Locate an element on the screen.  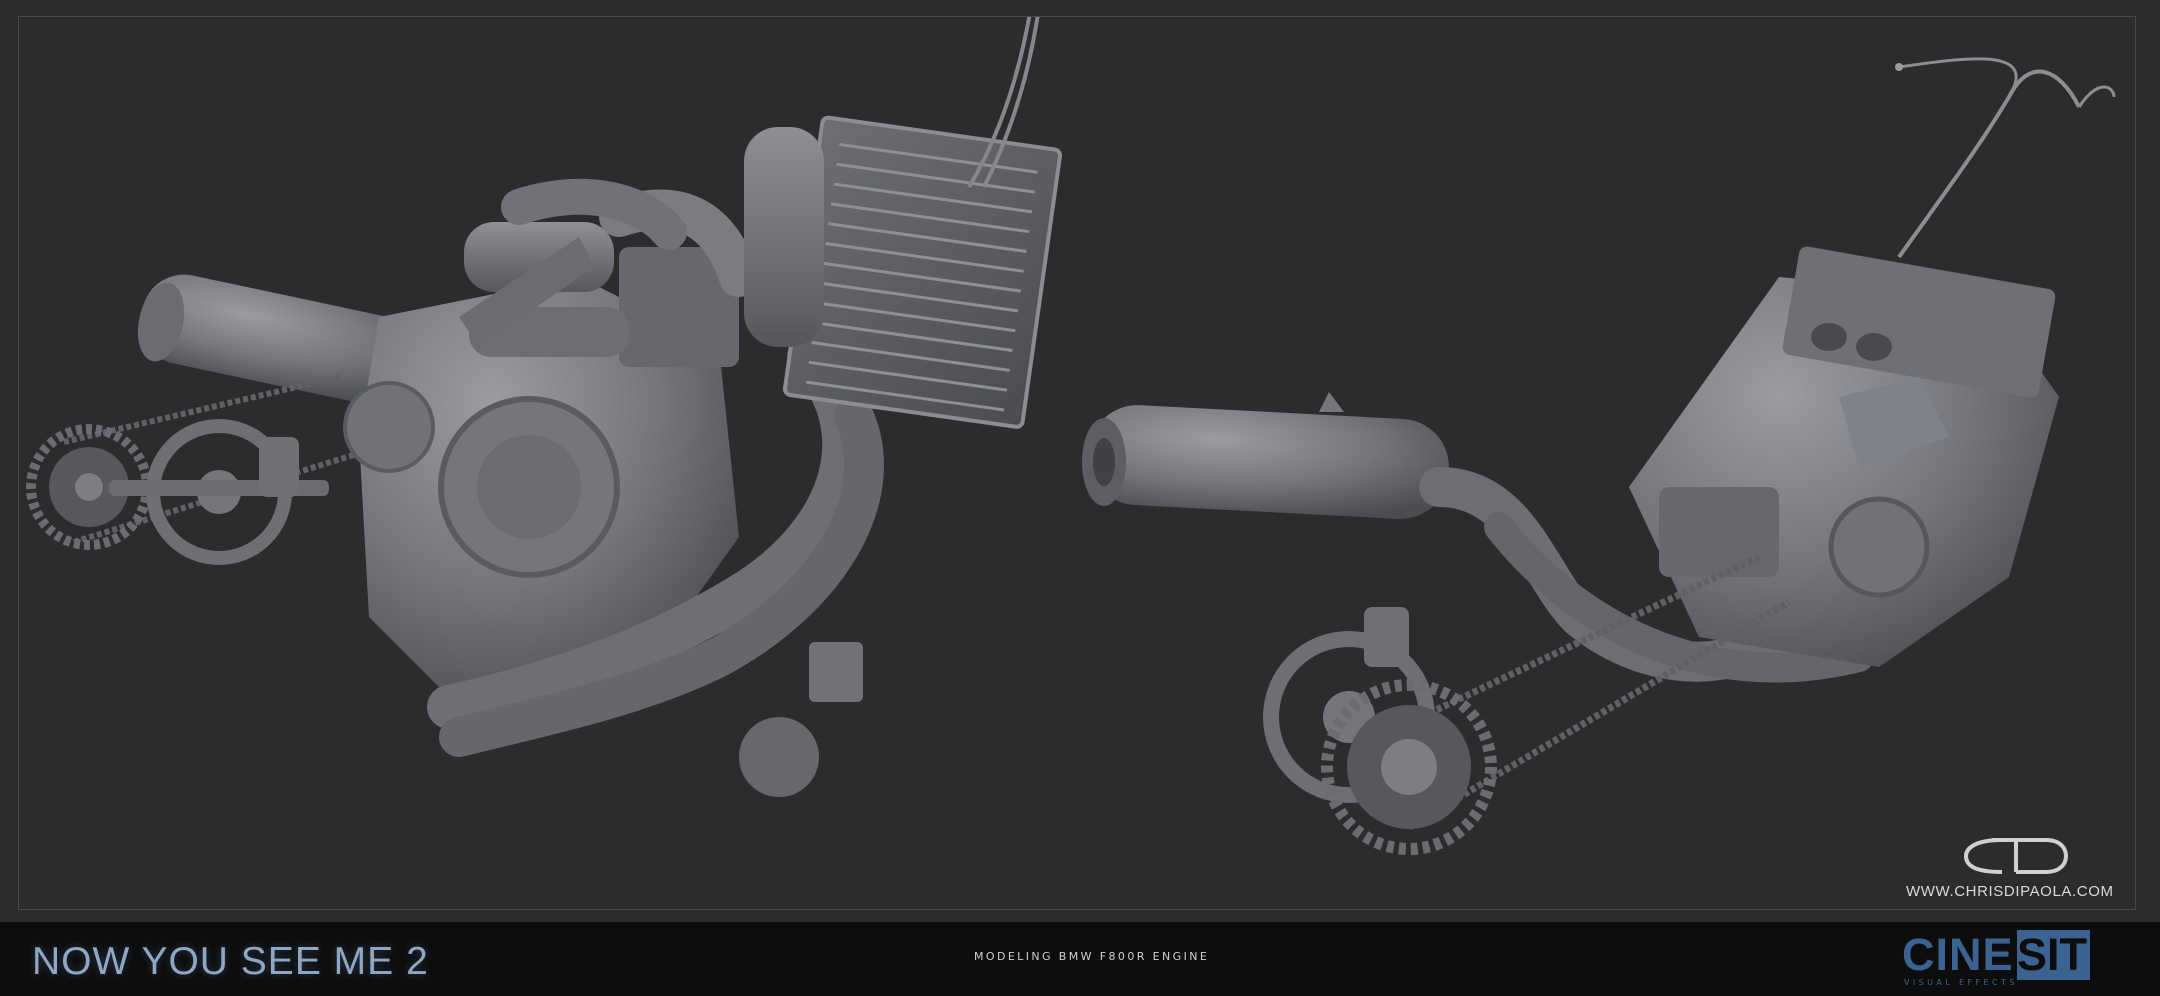
movie-title-text: NOW YOU SEE ME is located at coordinates (213, 961).